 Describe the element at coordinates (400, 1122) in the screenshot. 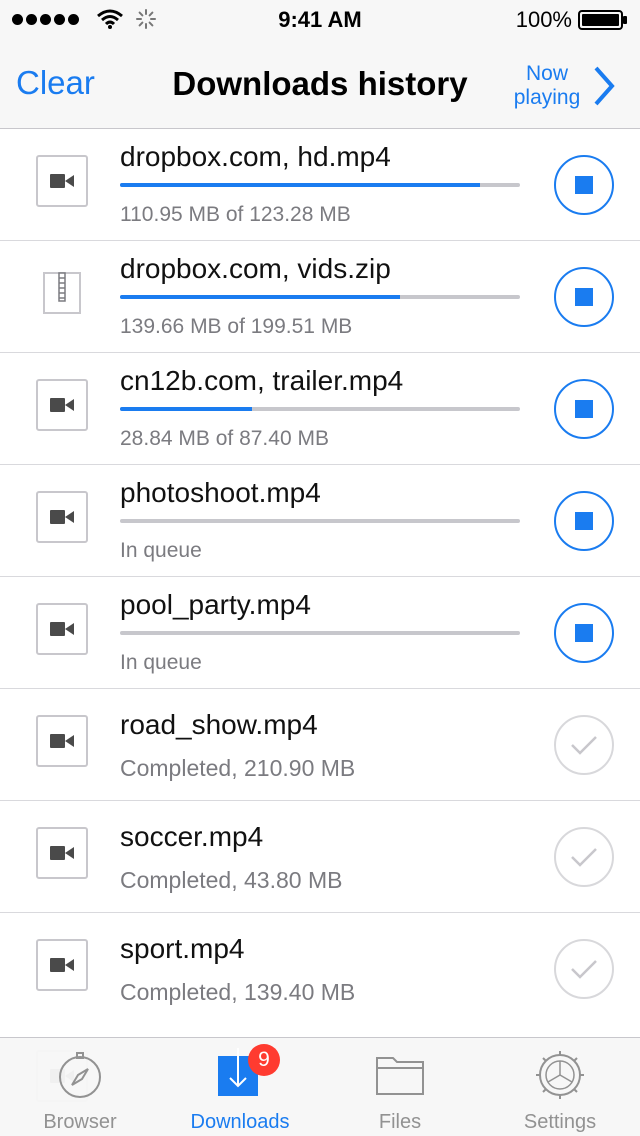

I see `tab-files-label: Files` at that location.